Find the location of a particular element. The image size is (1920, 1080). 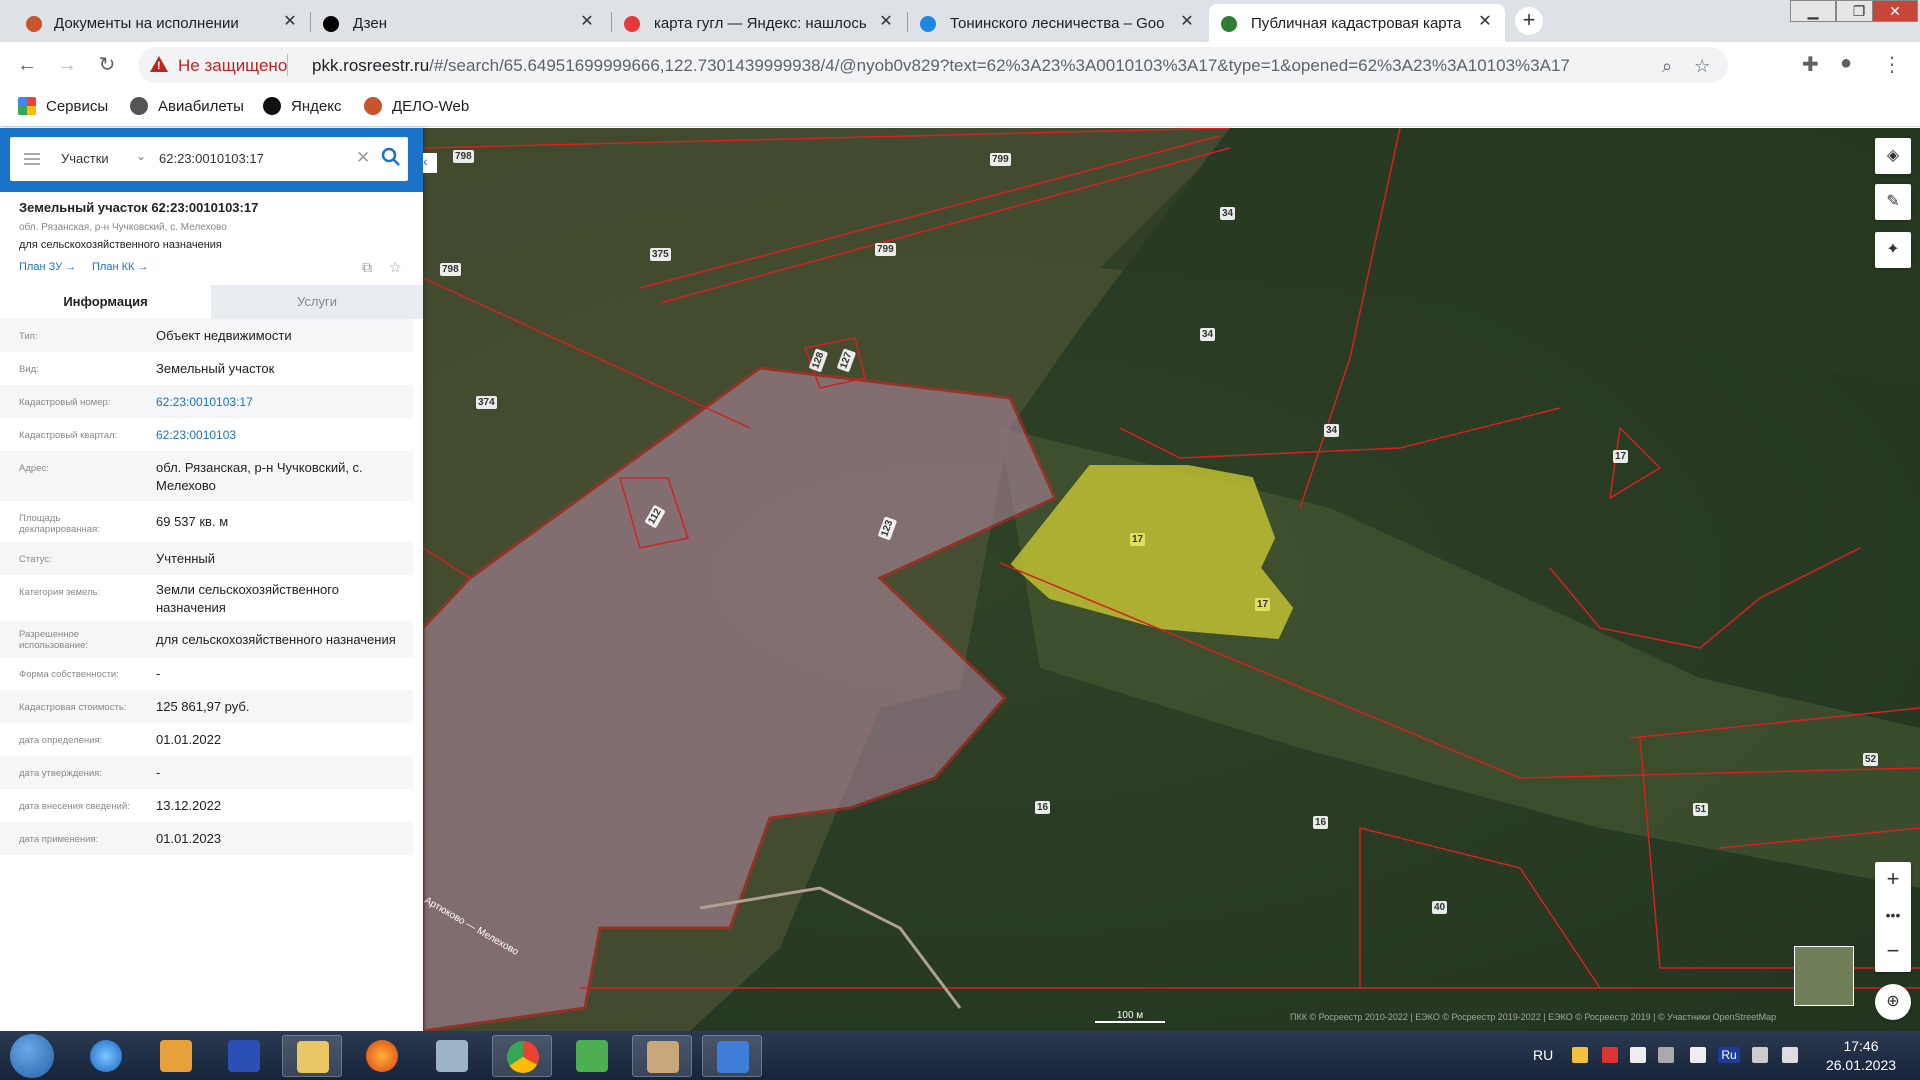

taskbar-ie is located at coordinates (106, 1056).